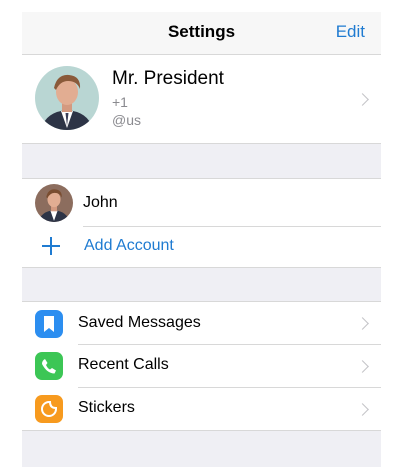  Describe the element at coordinates (54, 203) in the screenshot. I see `account-avatar` at that location.